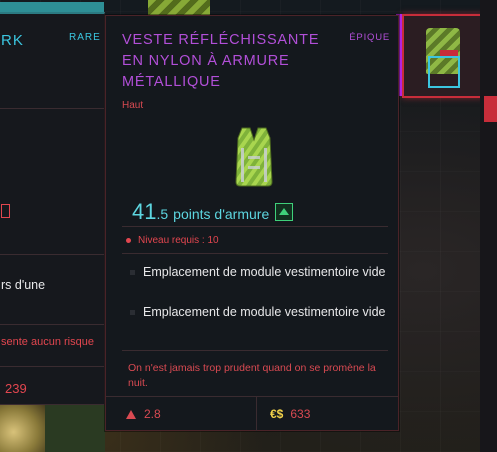 The width and height of the screenshot is (497, 452). What do you see at coordinates (178, 240) in the screenshot?
I see `level-requirement-text: Niveau requis : 10` at bounding box center [178, 240].